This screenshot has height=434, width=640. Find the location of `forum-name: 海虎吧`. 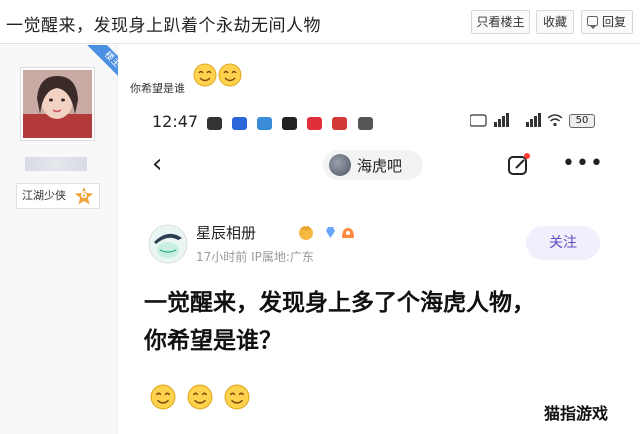

forum-name: 海虎吧 is located at coordinates (380, 166).